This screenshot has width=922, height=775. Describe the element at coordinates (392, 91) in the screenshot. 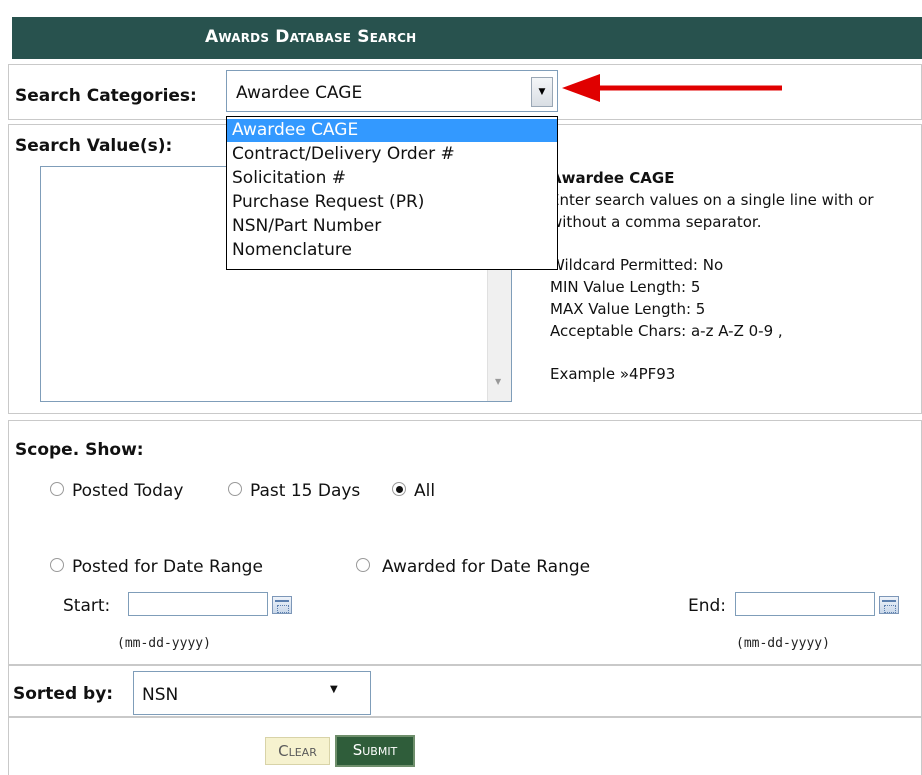

I see `search-categories-select: Awardee CAGE ▼` at that location.